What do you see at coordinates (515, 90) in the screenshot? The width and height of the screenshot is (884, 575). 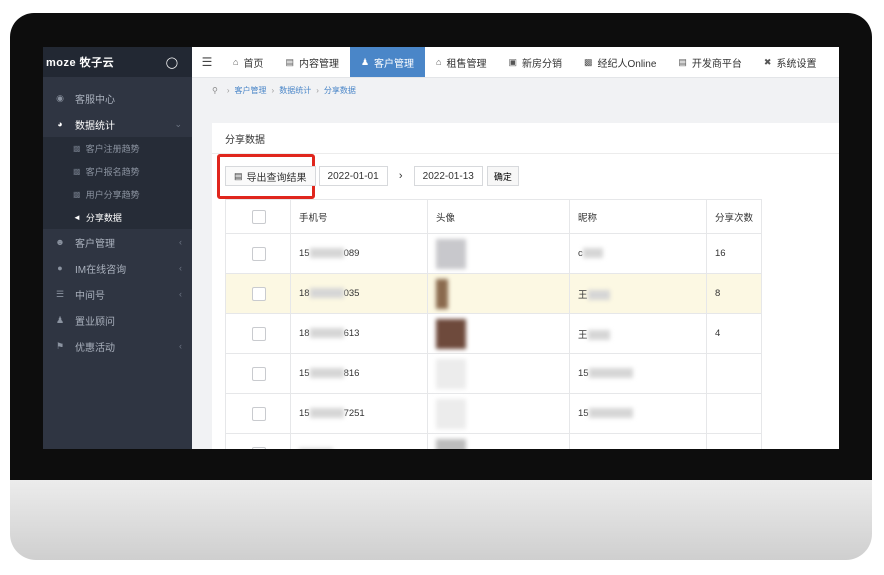 I see `breadcrumb: ⚲ › 客户管理 › 数据统计 › 分享数据` at bounding box center [515, 90].